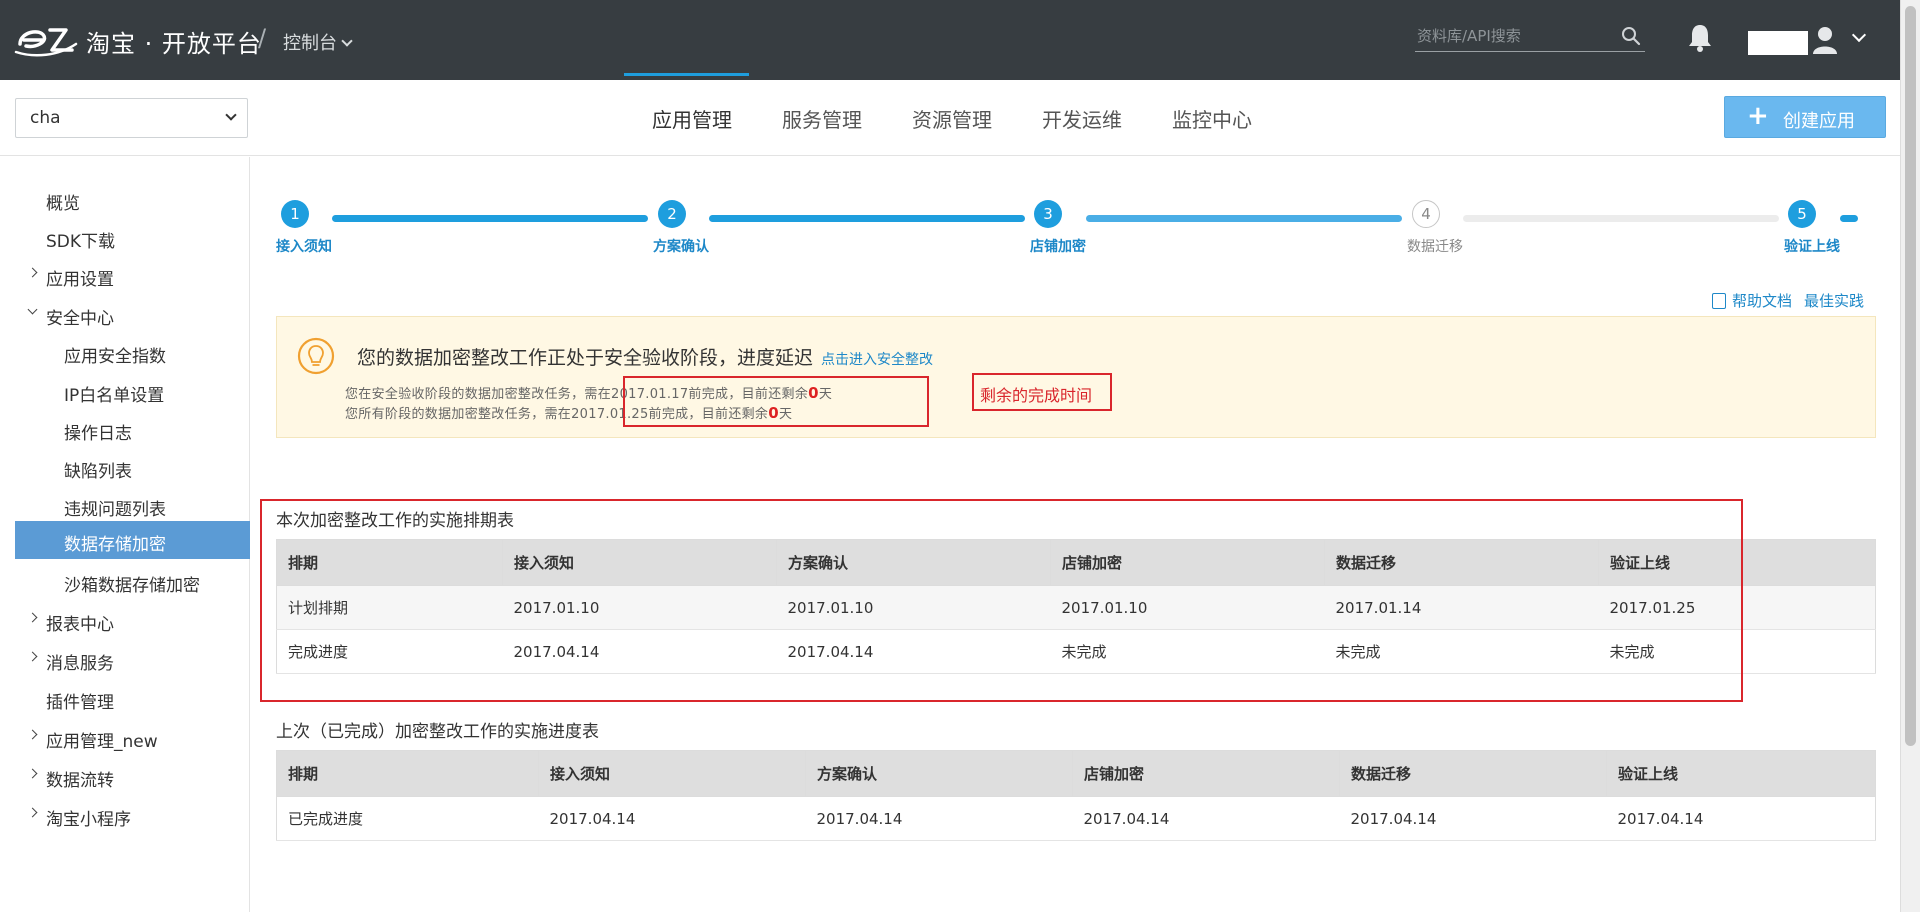 The width and height of the screenshot is (1920, 912). Describe the element at coordinates (1058, 247) in the screenshot. I see `step-3-label: 店铺加密` at that location.